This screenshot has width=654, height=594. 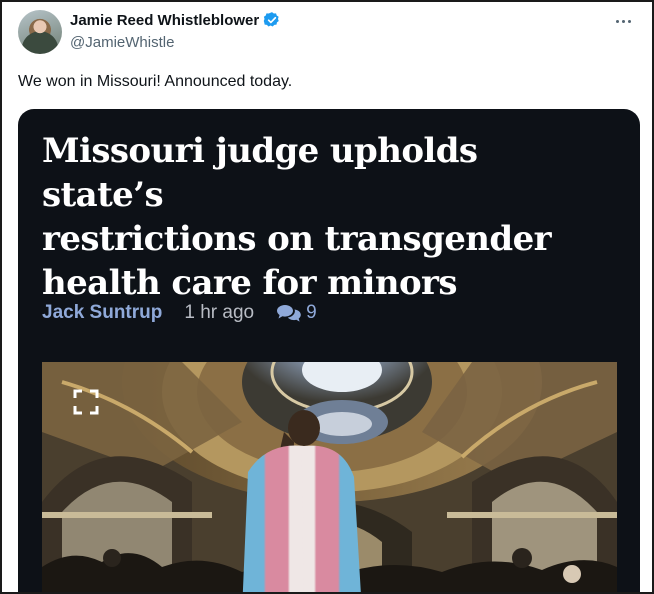 What do you see at coordinates (86, 402) in the screenshot?
I see `expand-icon` at bounding box center [86, 402].